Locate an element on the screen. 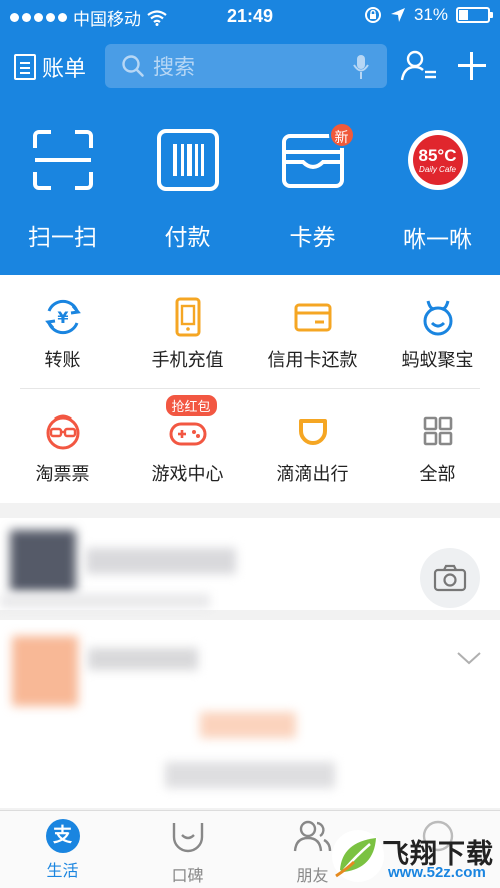 This screenshot has width=500, height=888. search-input: 搜索 is located at coordinates (246, 66).